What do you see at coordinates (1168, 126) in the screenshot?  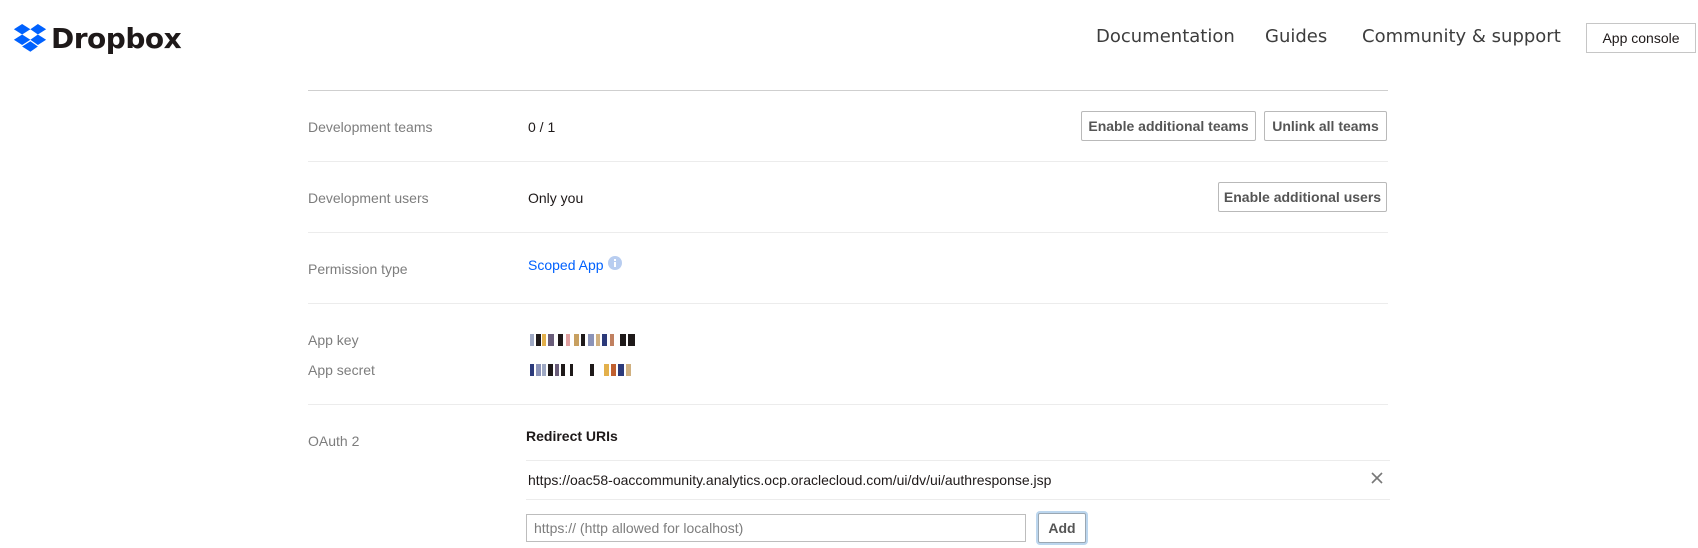 I see `enable-additional-teams-button: Enable additional teams` at bounding box center [1168, 126].